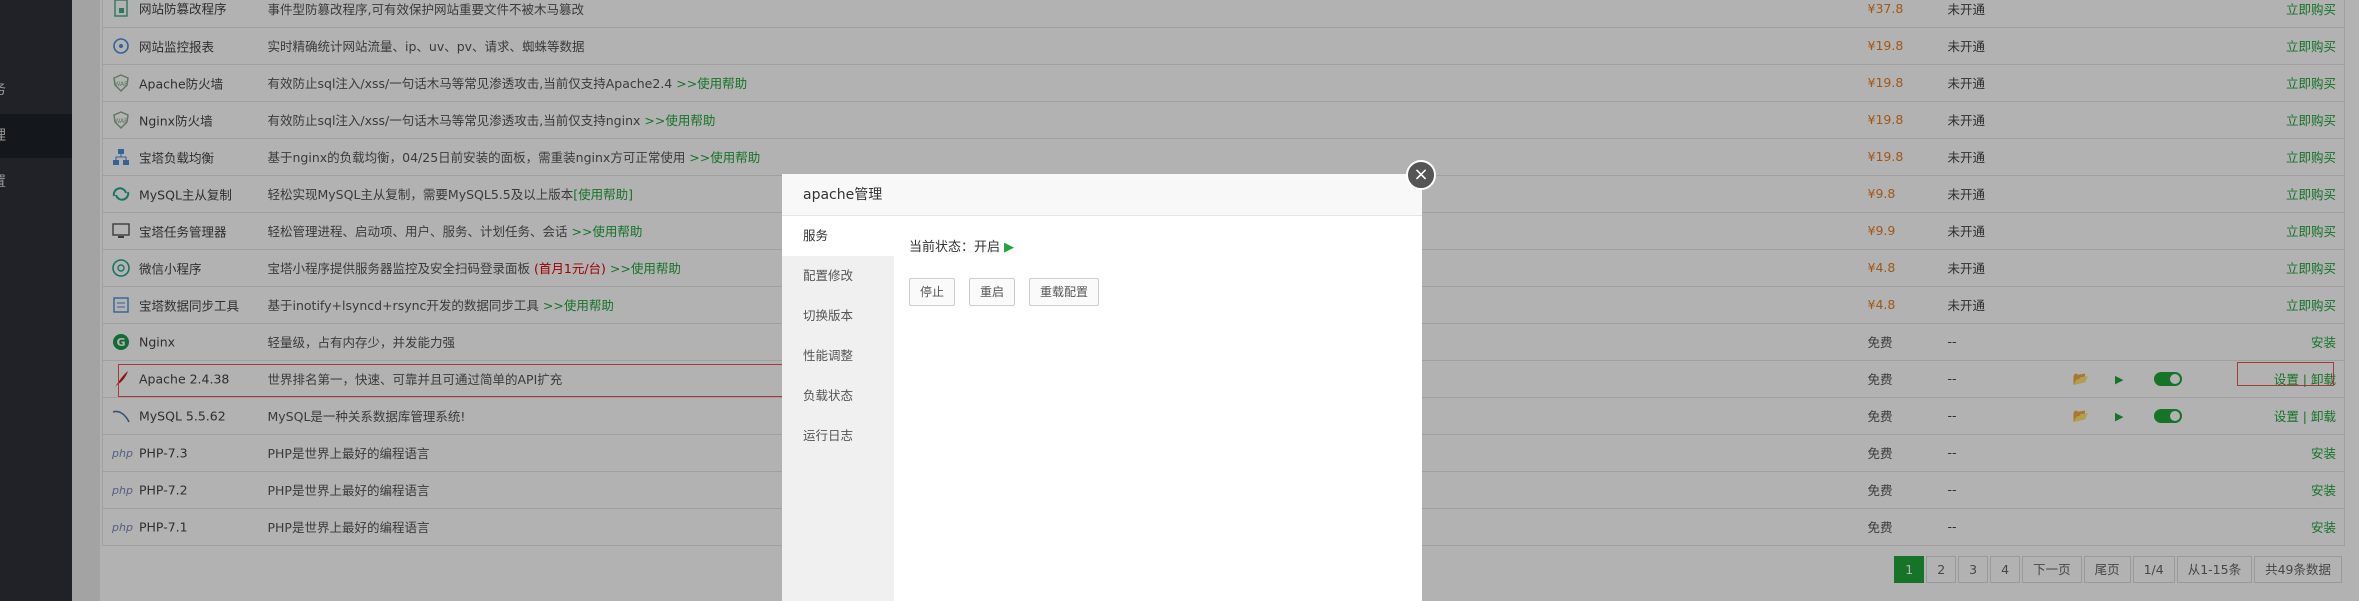  What do you see at coordinates (955, 247) in the screenshot?
I see `status-label: 当前状态：开启` at bounding box center [955, 247].